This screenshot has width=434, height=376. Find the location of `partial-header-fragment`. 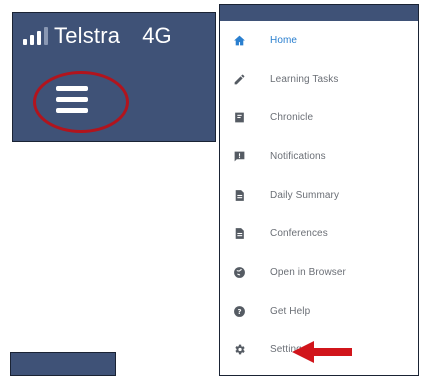

partial-header-fragment is located at coordinates (63, 364).